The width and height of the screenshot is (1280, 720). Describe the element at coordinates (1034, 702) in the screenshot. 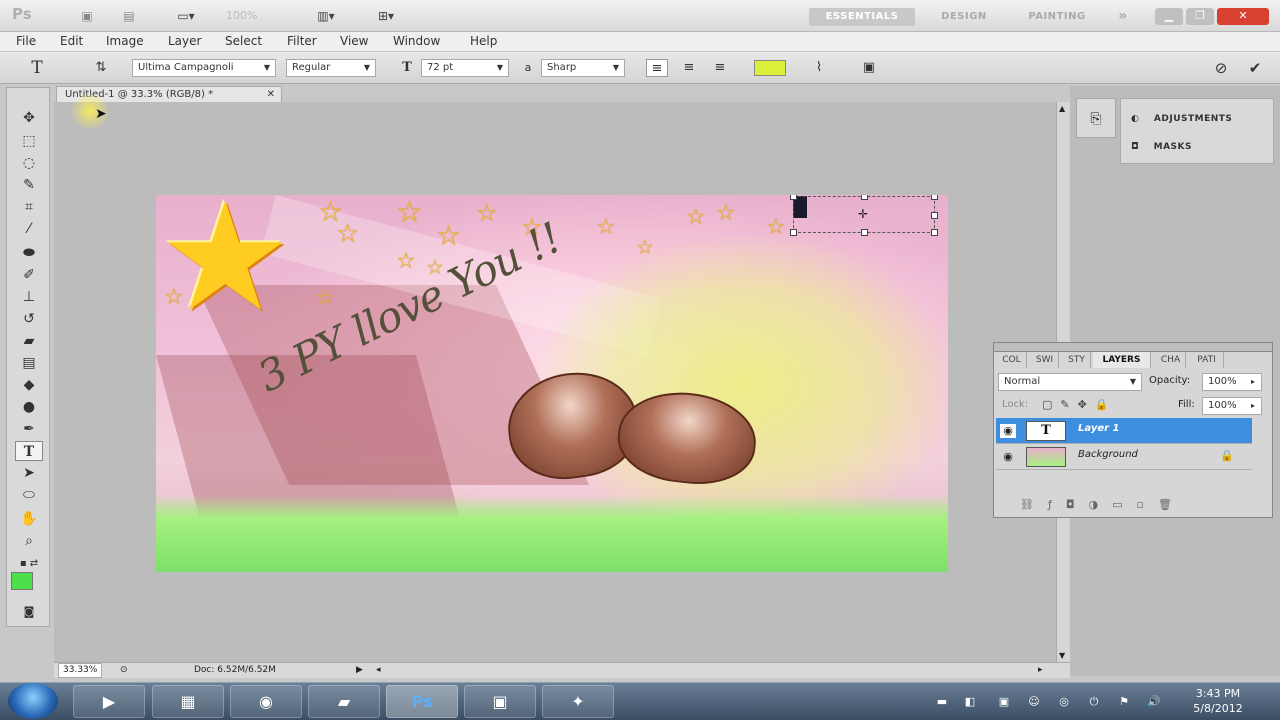

I see `tray-emoji-icon: ☺` at that location.